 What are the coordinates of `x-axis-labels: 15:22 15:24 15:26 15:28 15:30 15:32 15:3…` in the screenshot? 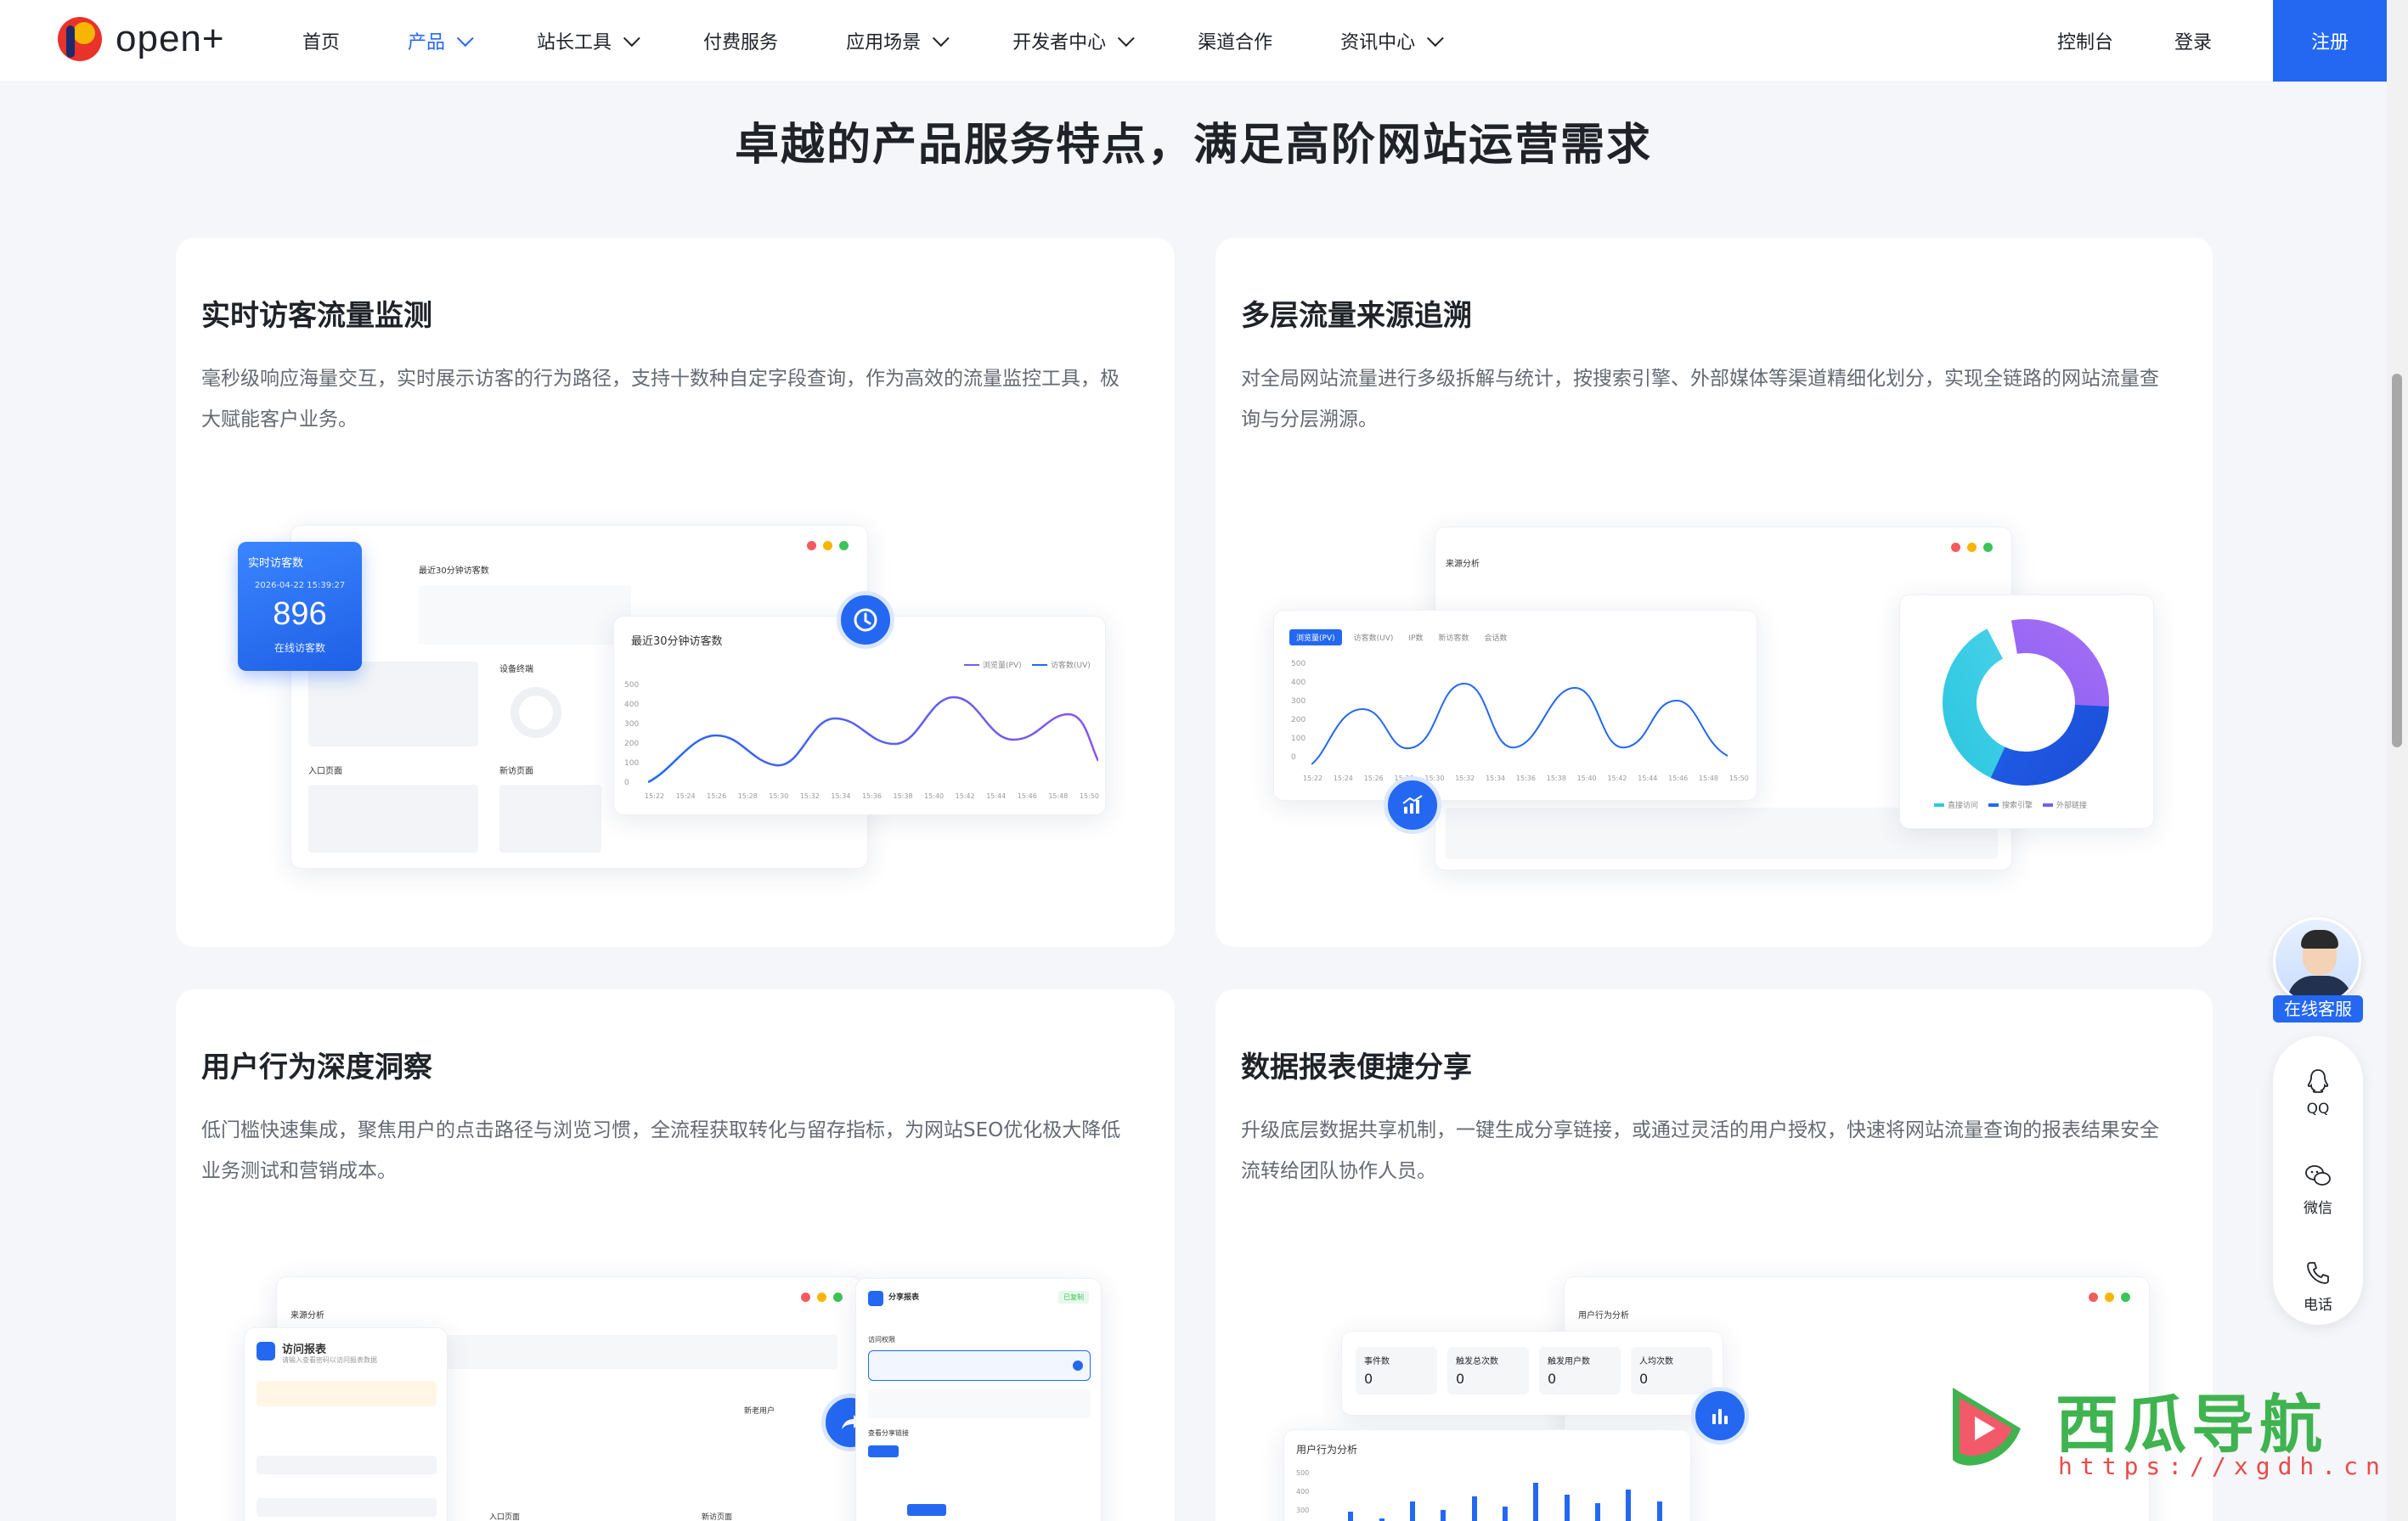 It's located at (1526, 778).